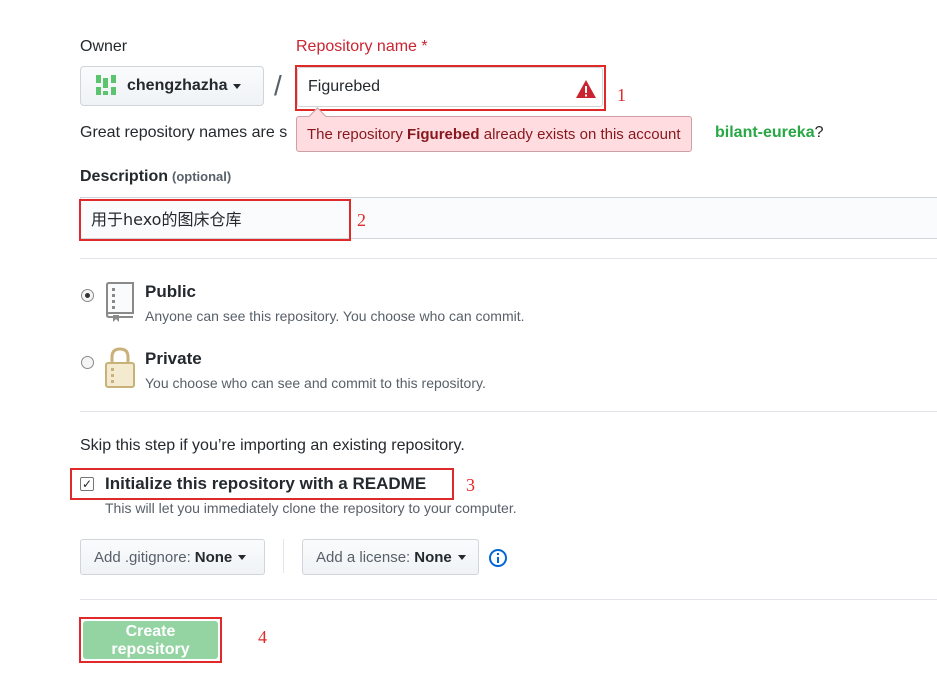  What do you see at coordinates (87, 362) in the screenshot?
I see `private-radio` at bounding box center [87, 362].